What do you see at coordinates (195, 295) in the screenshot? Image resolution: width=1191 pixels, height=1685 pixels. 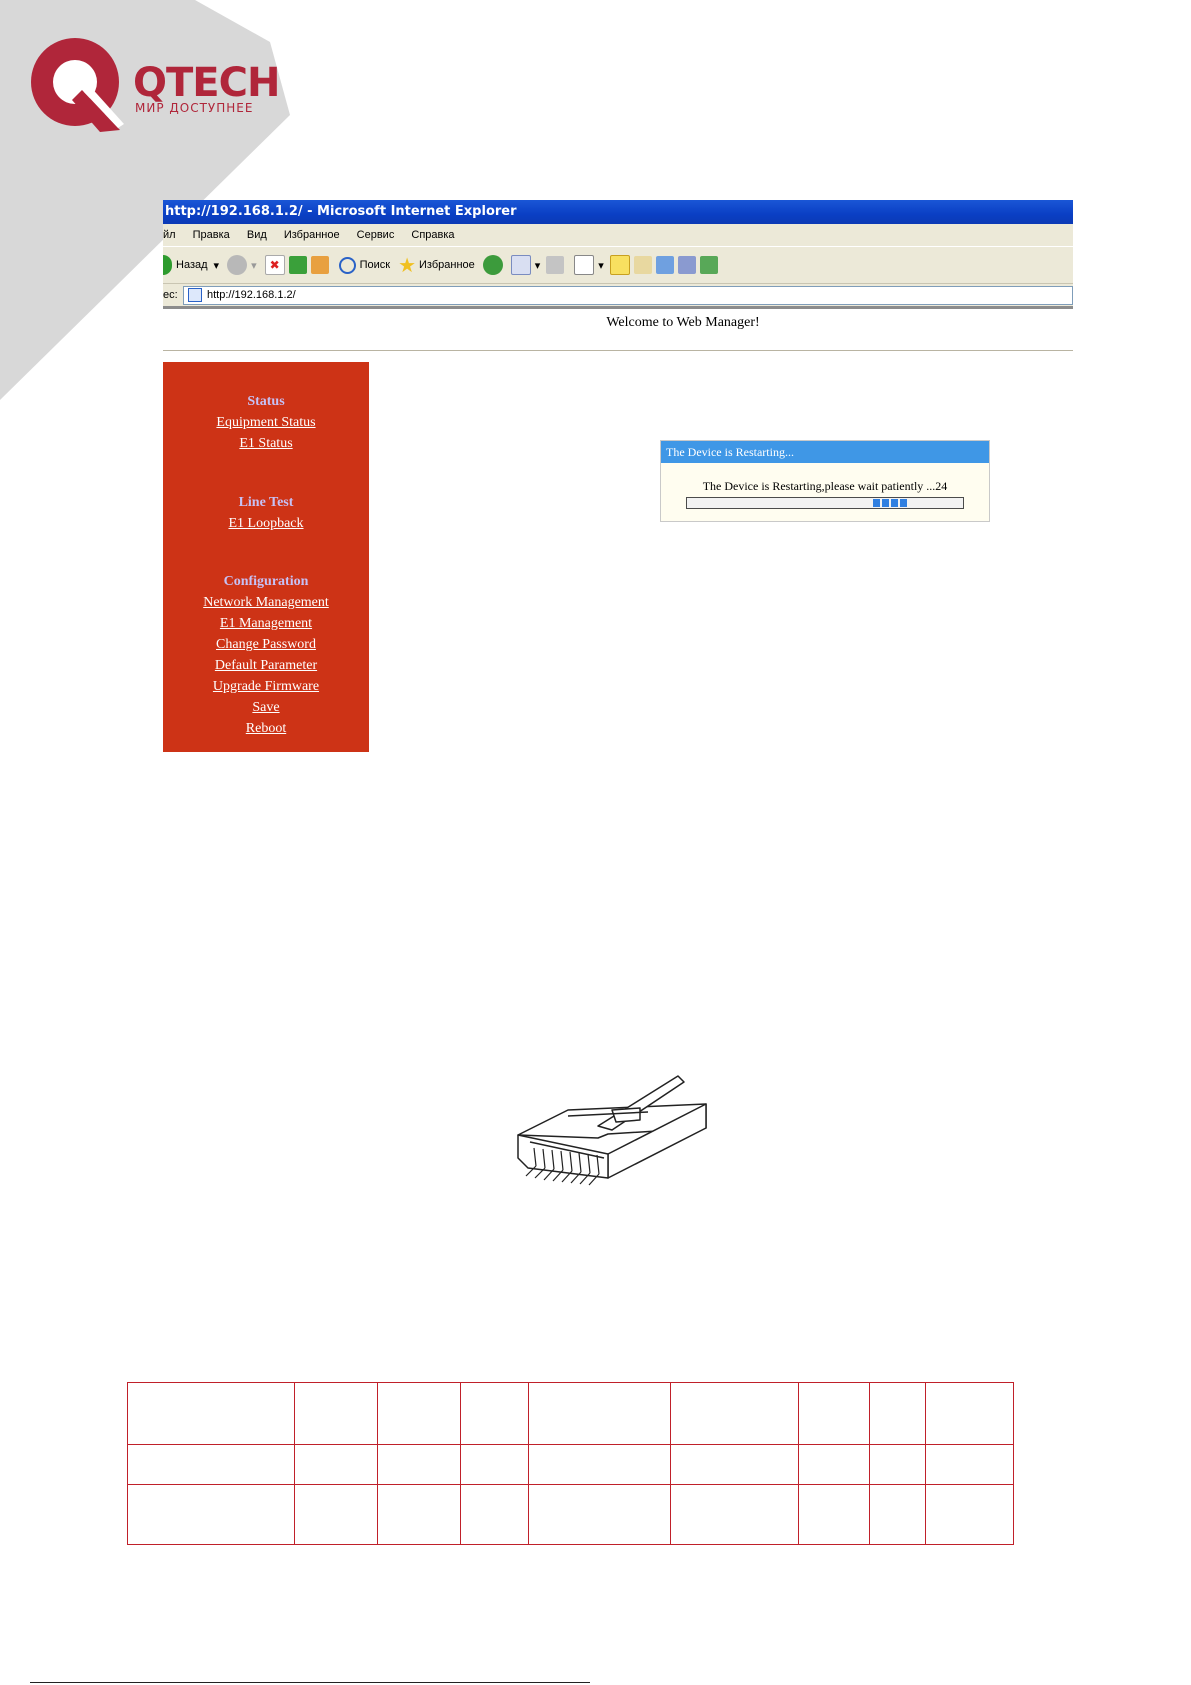 I see `page-icon` at bounding box center [195, 295].